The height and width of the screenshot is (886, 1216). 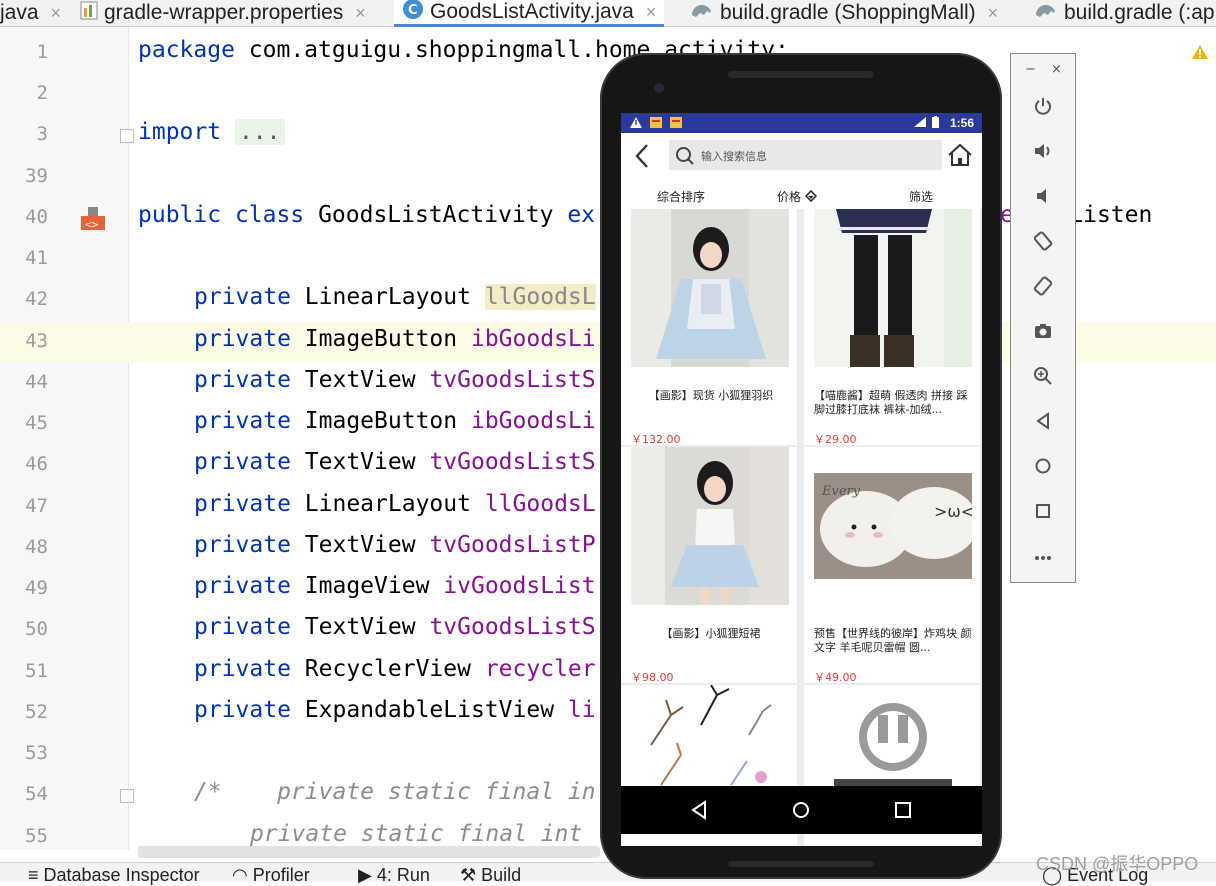 What do you see at coordinates (1043, 241) in the screenshot?
I see `rotate-left-icon` at bounding box center [1043, 241].